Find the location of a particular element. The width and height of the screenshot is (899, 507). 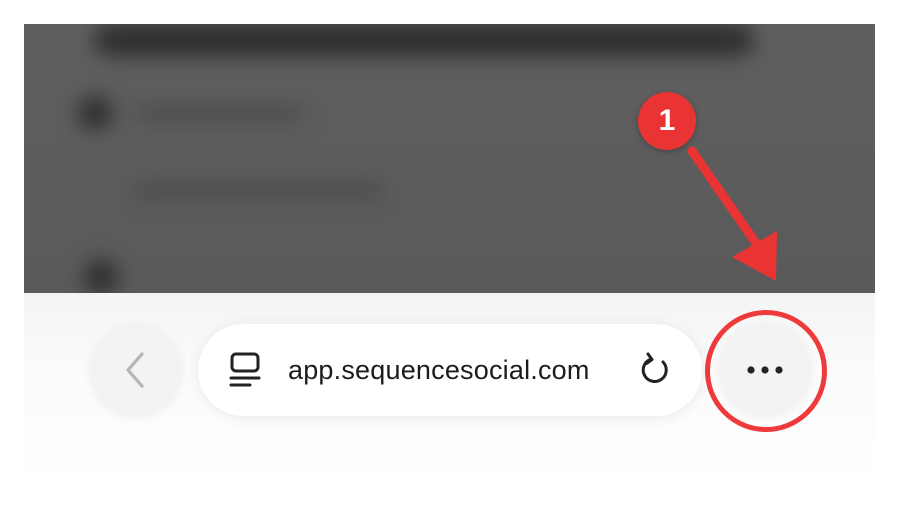

address-bar: app.sequencesocial.com is located at coordinates (450, 370).